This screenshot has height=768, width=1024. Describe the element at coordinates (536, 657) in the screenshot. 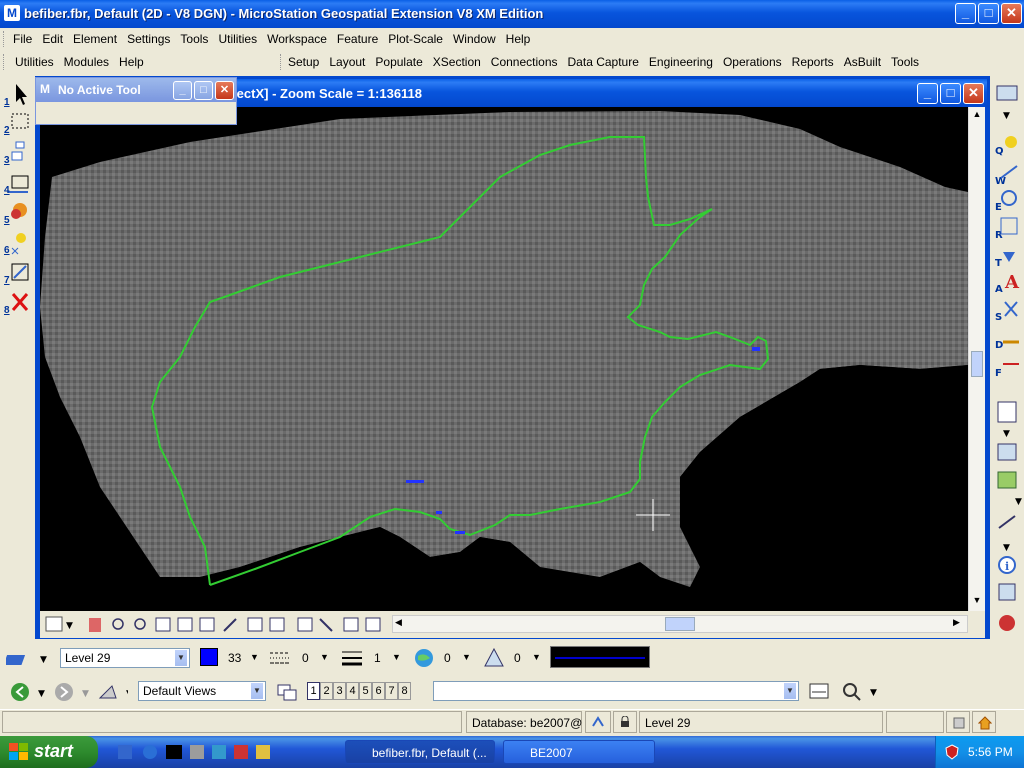

I see `priority-dropdown-icon: ▼` at that location.